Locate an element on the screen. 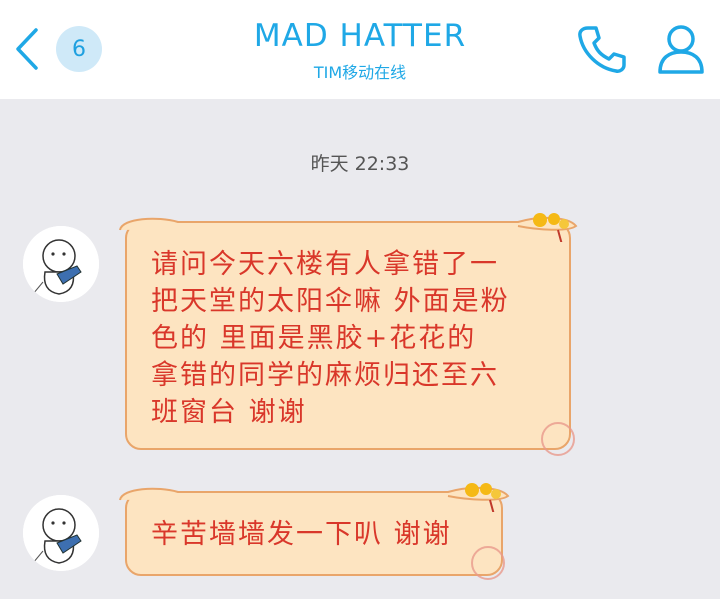 Image resolution: width=720 pixels, height=599 pixels. message-line: 拿错的同学的麻烦归还至六 is located at coordinates (325, 375).